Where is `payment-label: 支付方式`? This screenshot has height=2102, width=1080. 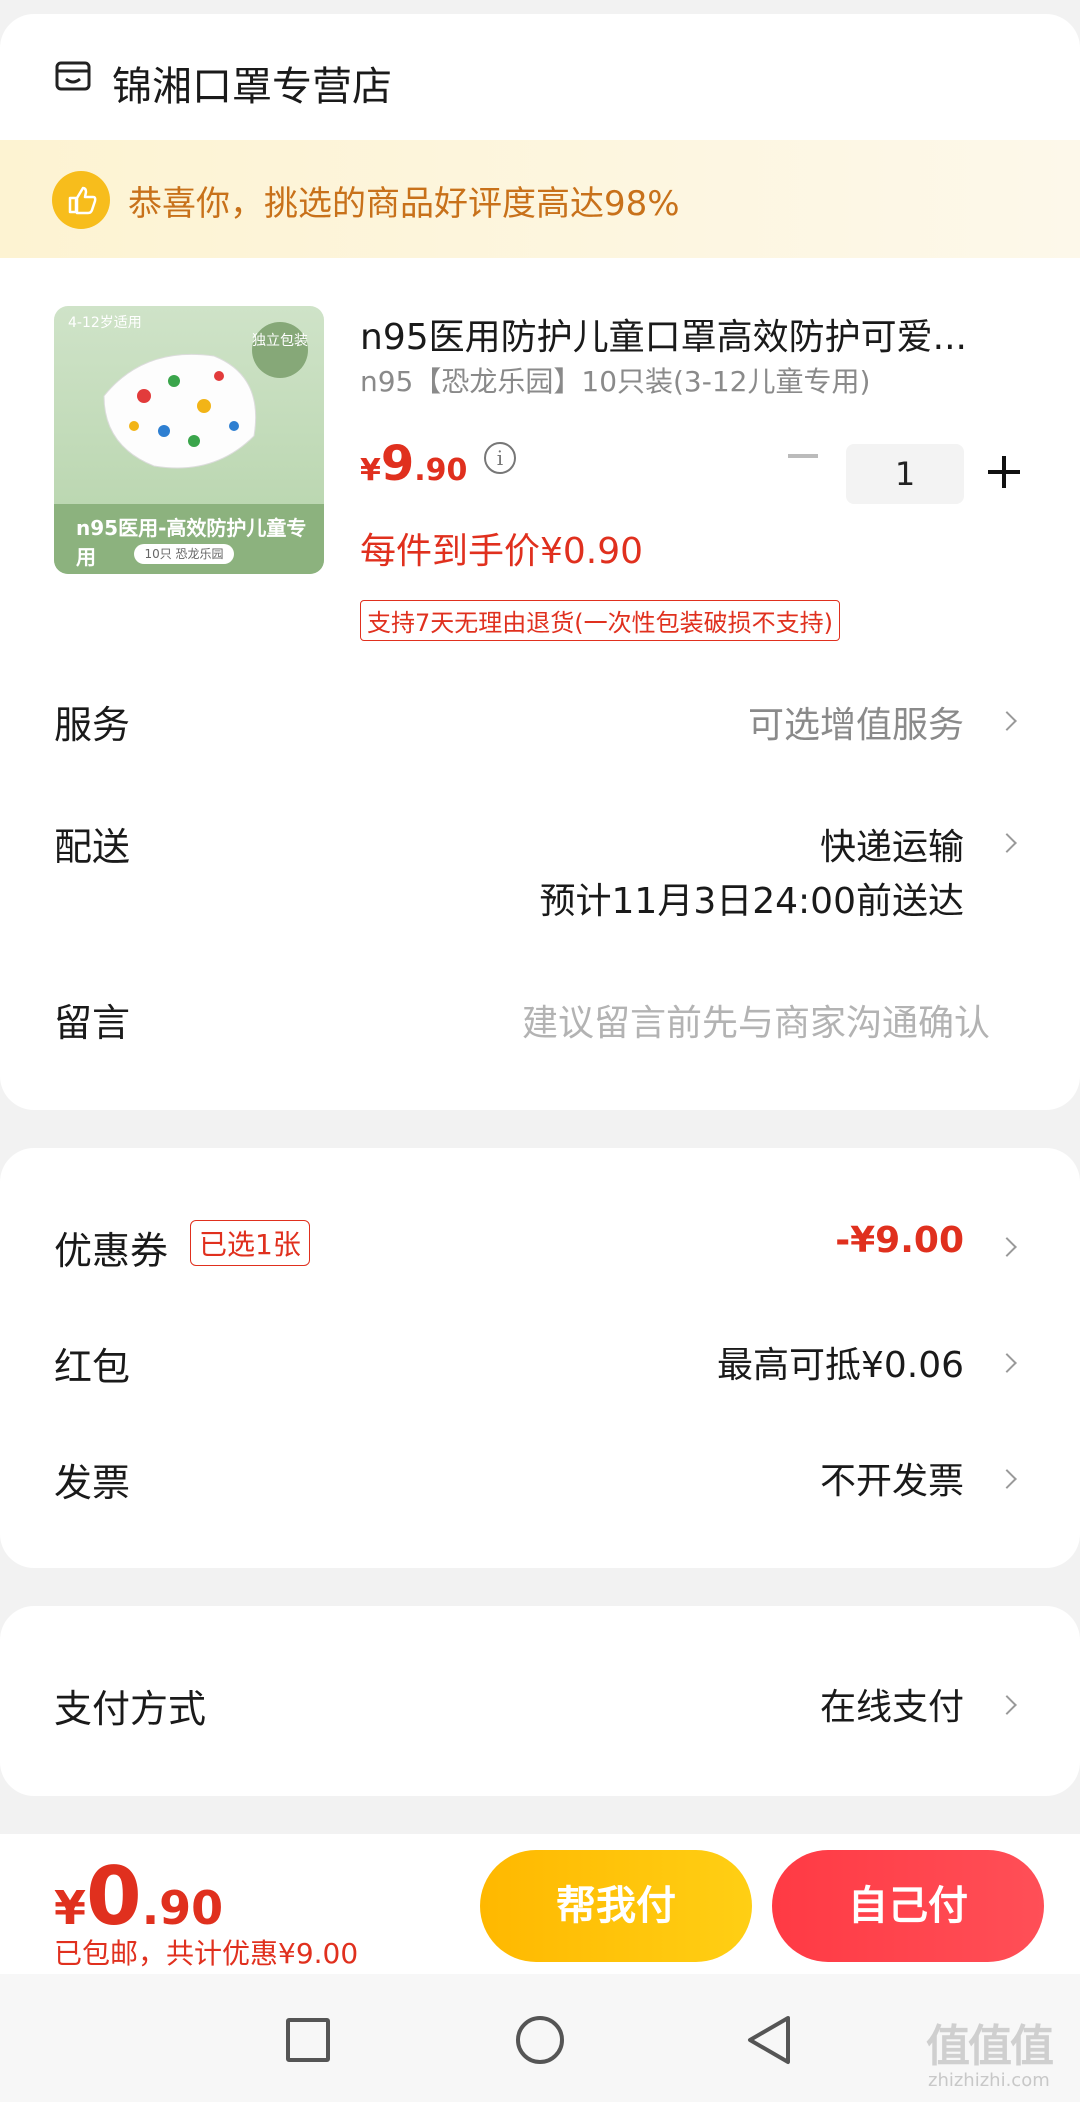 payment-label: 支付方式 is located at coordinates (130, 1709).